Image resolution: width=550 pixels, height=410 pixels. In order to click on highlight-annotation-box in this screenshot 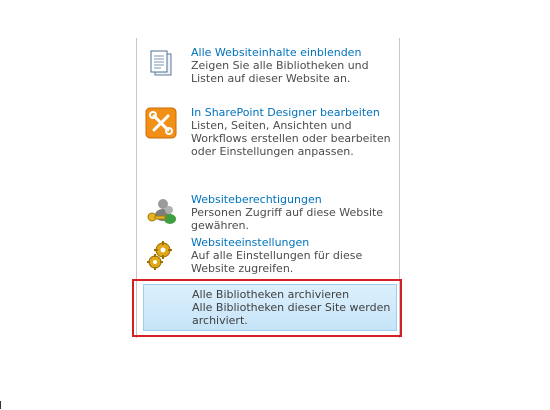, I will do `click(267, 308)`.